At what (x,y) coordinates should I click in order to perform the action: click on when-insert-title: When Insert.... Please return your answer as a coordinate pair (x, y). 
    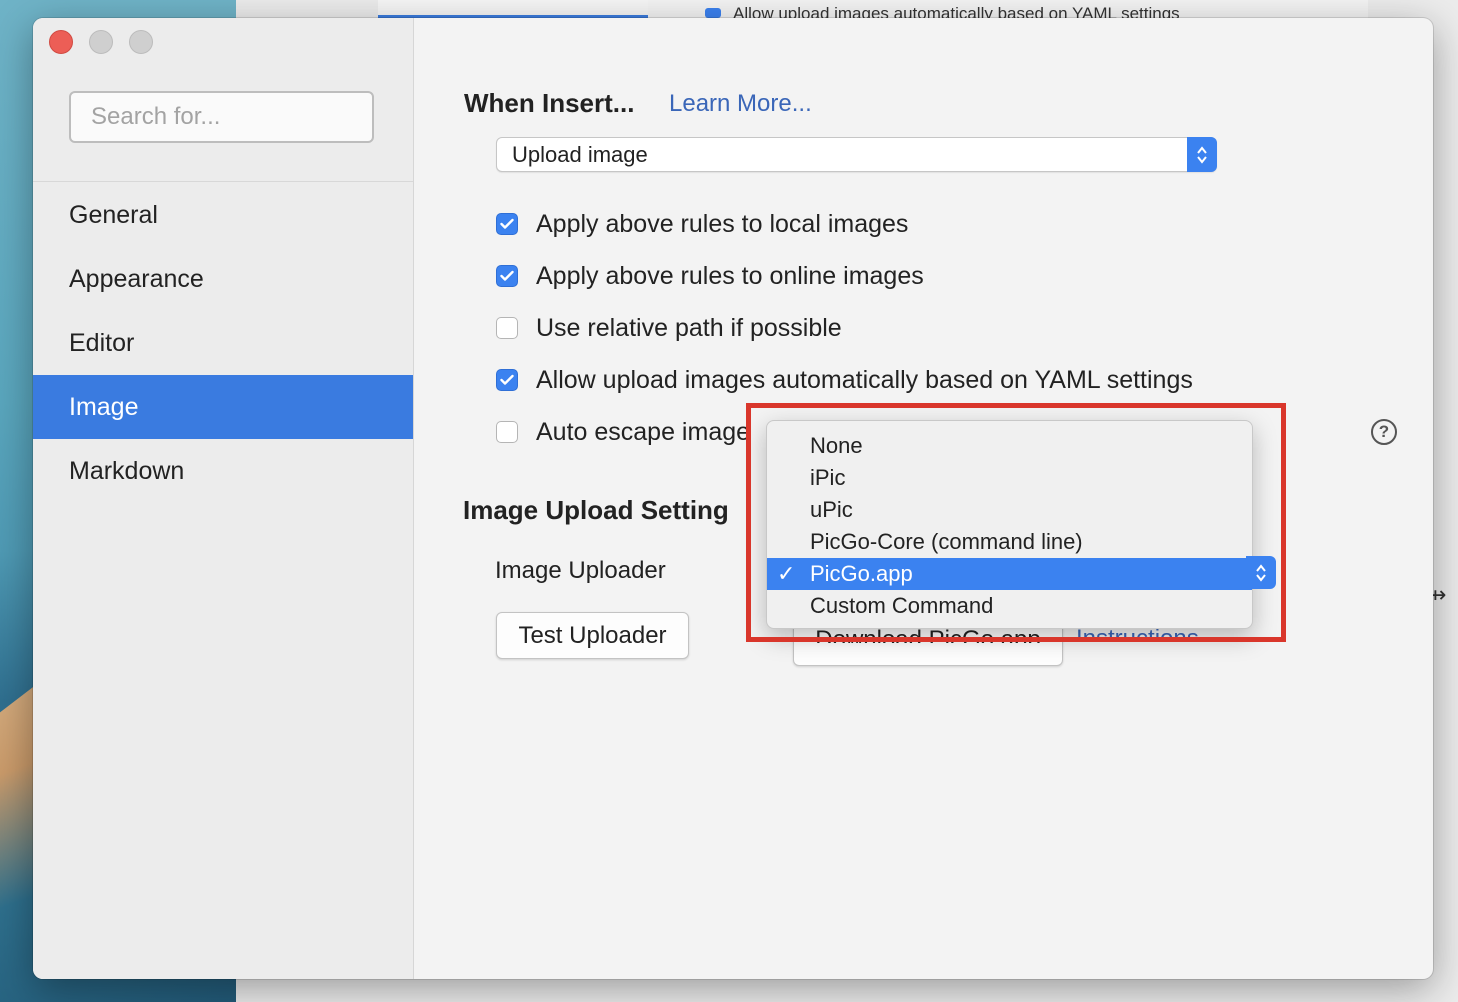
    Looking at the image, I should click on (549, 103).